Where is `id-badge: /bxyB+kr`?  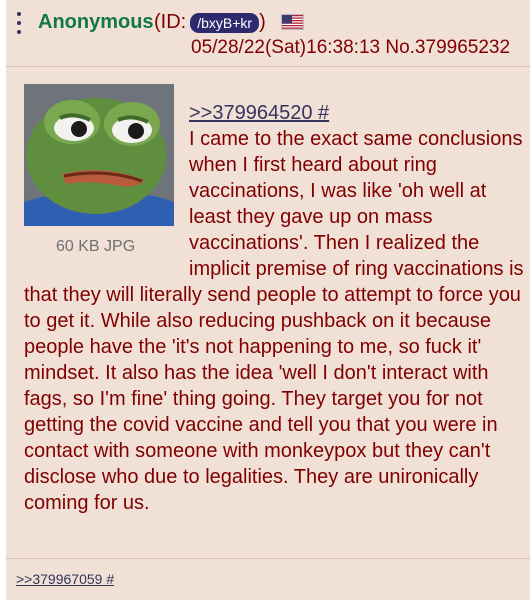 id-badge: /bxyB+kr is located at coordinates (225, 22).